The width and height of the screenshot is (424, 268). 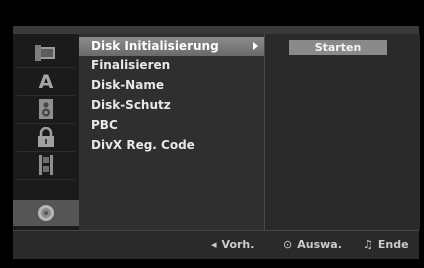 I want to click on menu-item-label: Disk-Name, so click(x=127, y=85).